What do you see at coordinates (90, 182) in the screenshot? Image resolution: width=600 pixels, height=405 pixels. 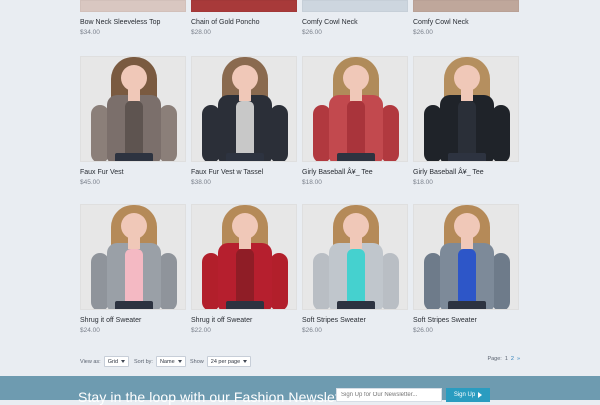 I see `product-price: $45.00` at bounding box center [90, 182].